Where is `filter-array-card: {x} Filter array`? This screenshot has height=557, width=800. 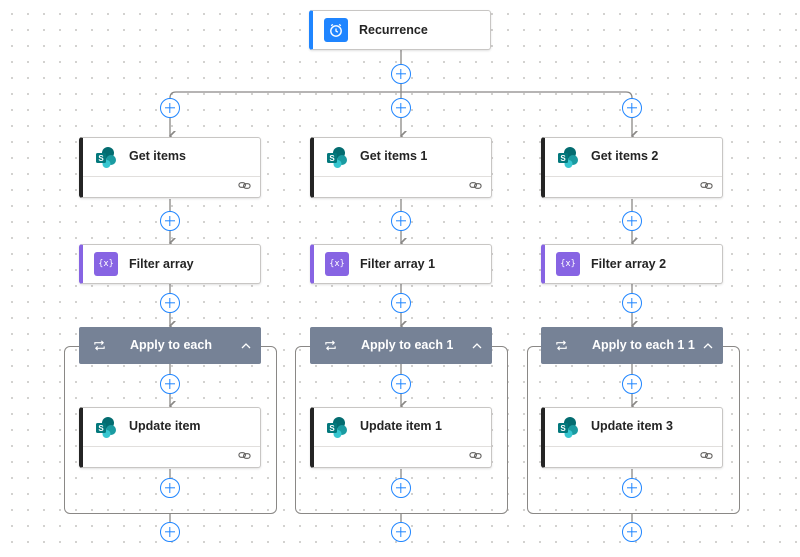
filter-array-card: {x} Filter array is located at coordinates (170, 264).